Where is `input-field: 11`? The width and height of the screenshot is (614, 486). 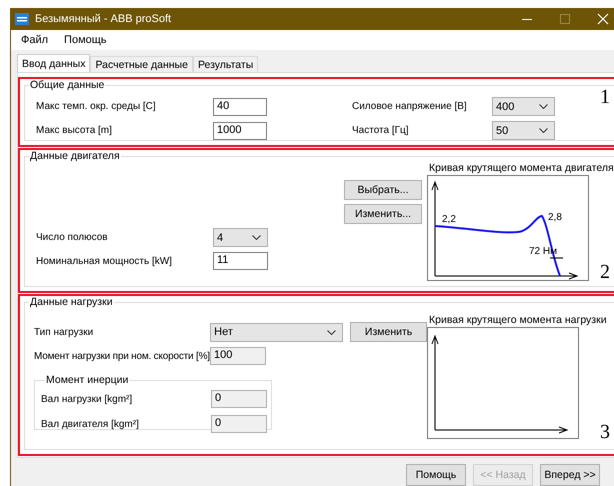
input-field: 11 is located at coordinates (240, 261).